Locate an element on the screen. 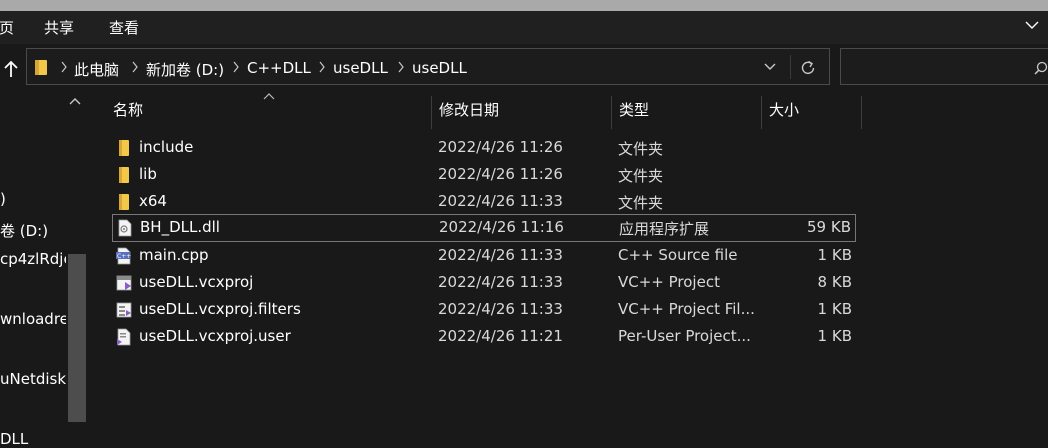  file-name: BH_DLL.dll is located at coordinates (180, 227).